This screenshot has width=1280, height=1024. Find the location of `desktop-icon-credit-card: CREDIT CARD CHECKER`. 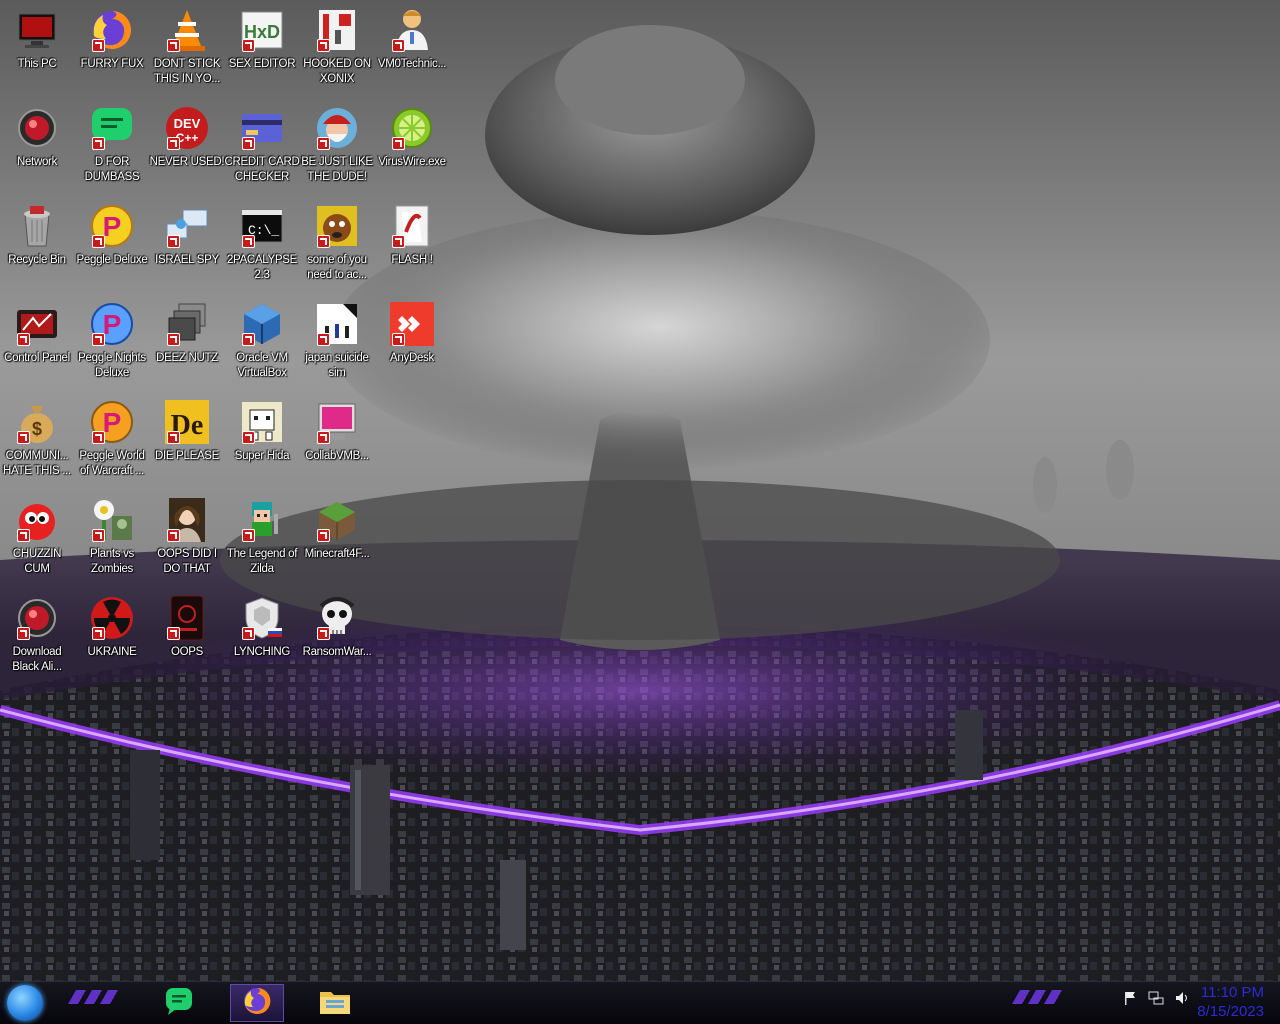

desktop-icon-credit-card: CREDIT CARD CHECKER is located at coordinates (262, 146).